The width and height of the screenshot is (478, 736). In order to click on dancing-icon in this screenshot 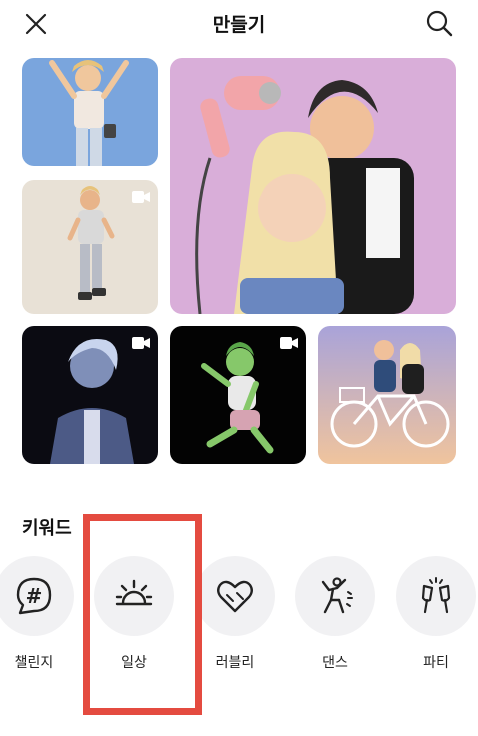, I will do `click(337, 595)`.